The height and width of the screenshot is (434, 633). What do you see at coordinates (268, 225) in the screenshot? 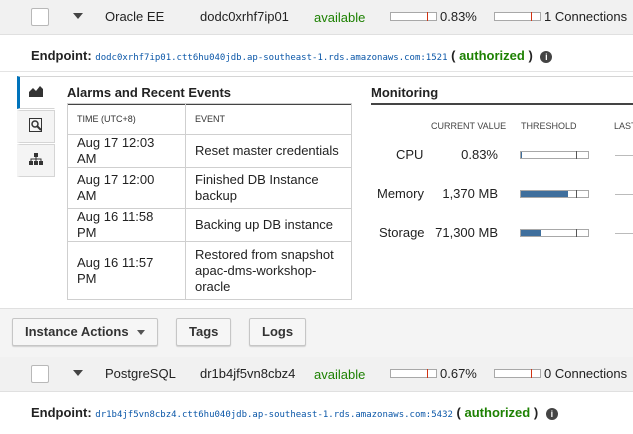
I see `event-text: Backing up DB instance` at bounding box center [268, 225].